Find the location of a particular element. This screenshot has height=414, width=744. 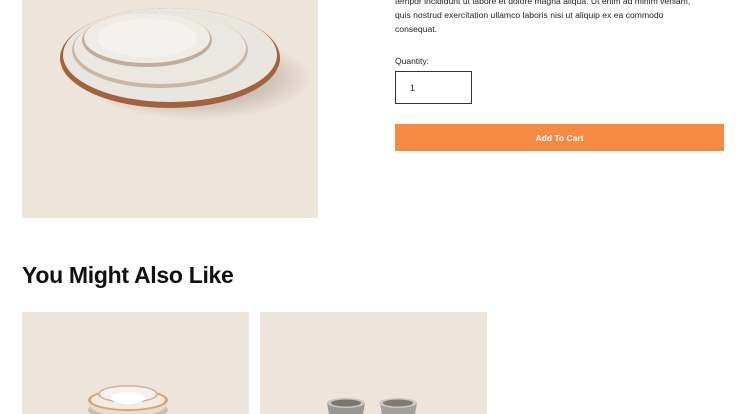

ceramic-cups-icon is located at coordinates (372, 406).